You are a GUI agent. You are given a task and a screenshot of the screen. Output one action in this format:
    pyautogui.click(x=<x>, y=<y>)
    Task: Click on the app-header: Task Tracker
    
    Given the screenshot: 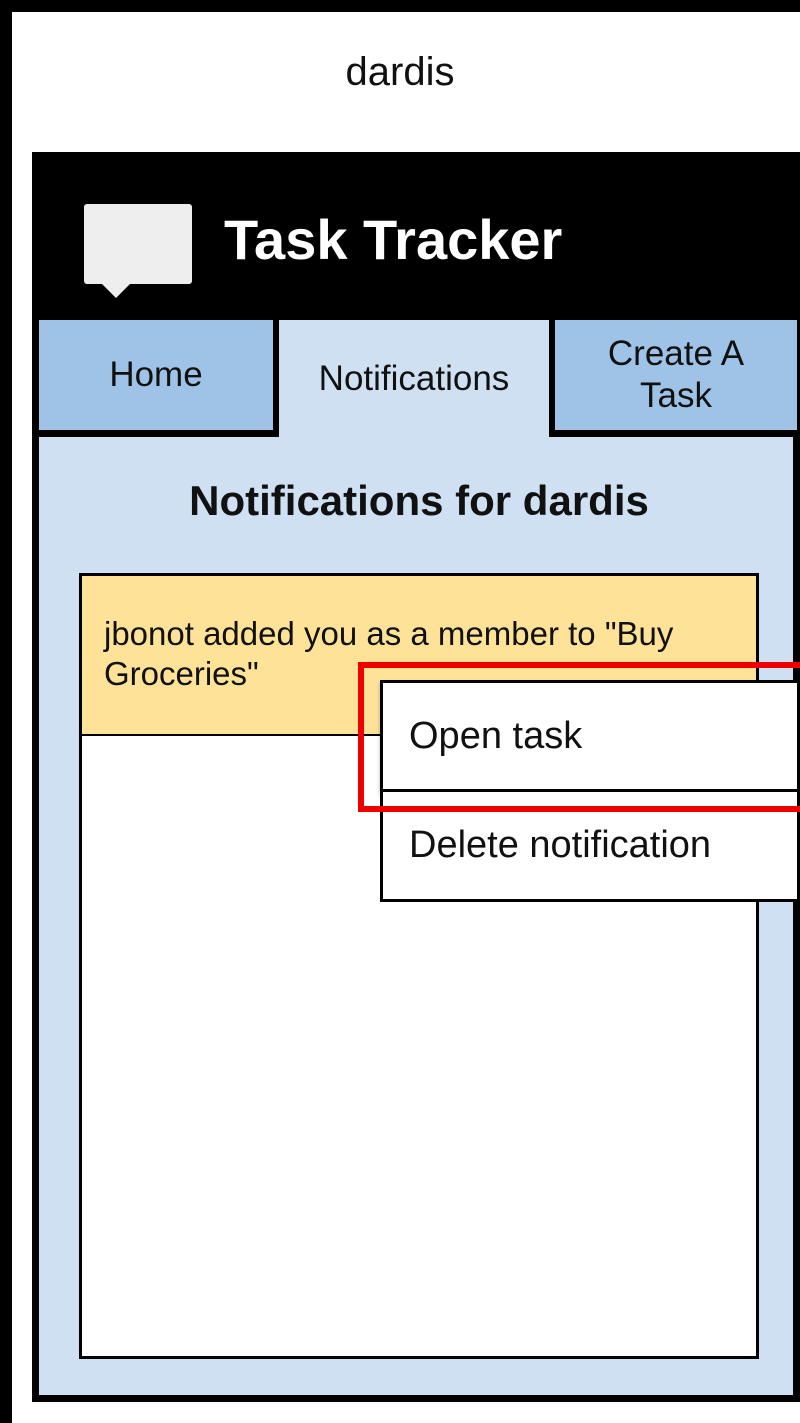 What is the action you would take?
    pyautogui.click(x=416, y=234)
    